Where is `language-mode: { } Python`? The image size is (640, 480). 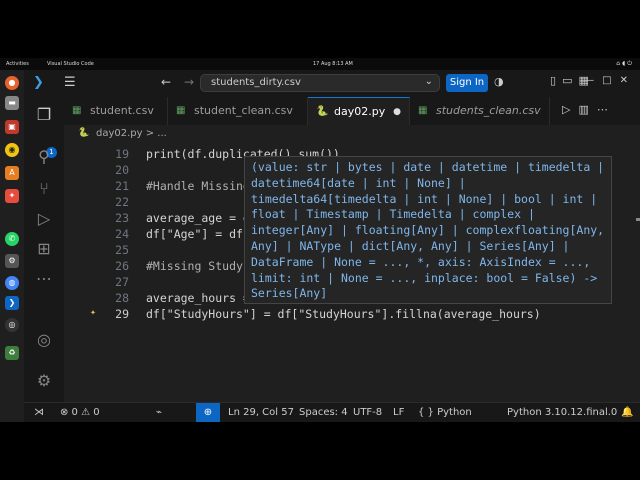
language-mode: { } Python is located at coordinates (445, 413).